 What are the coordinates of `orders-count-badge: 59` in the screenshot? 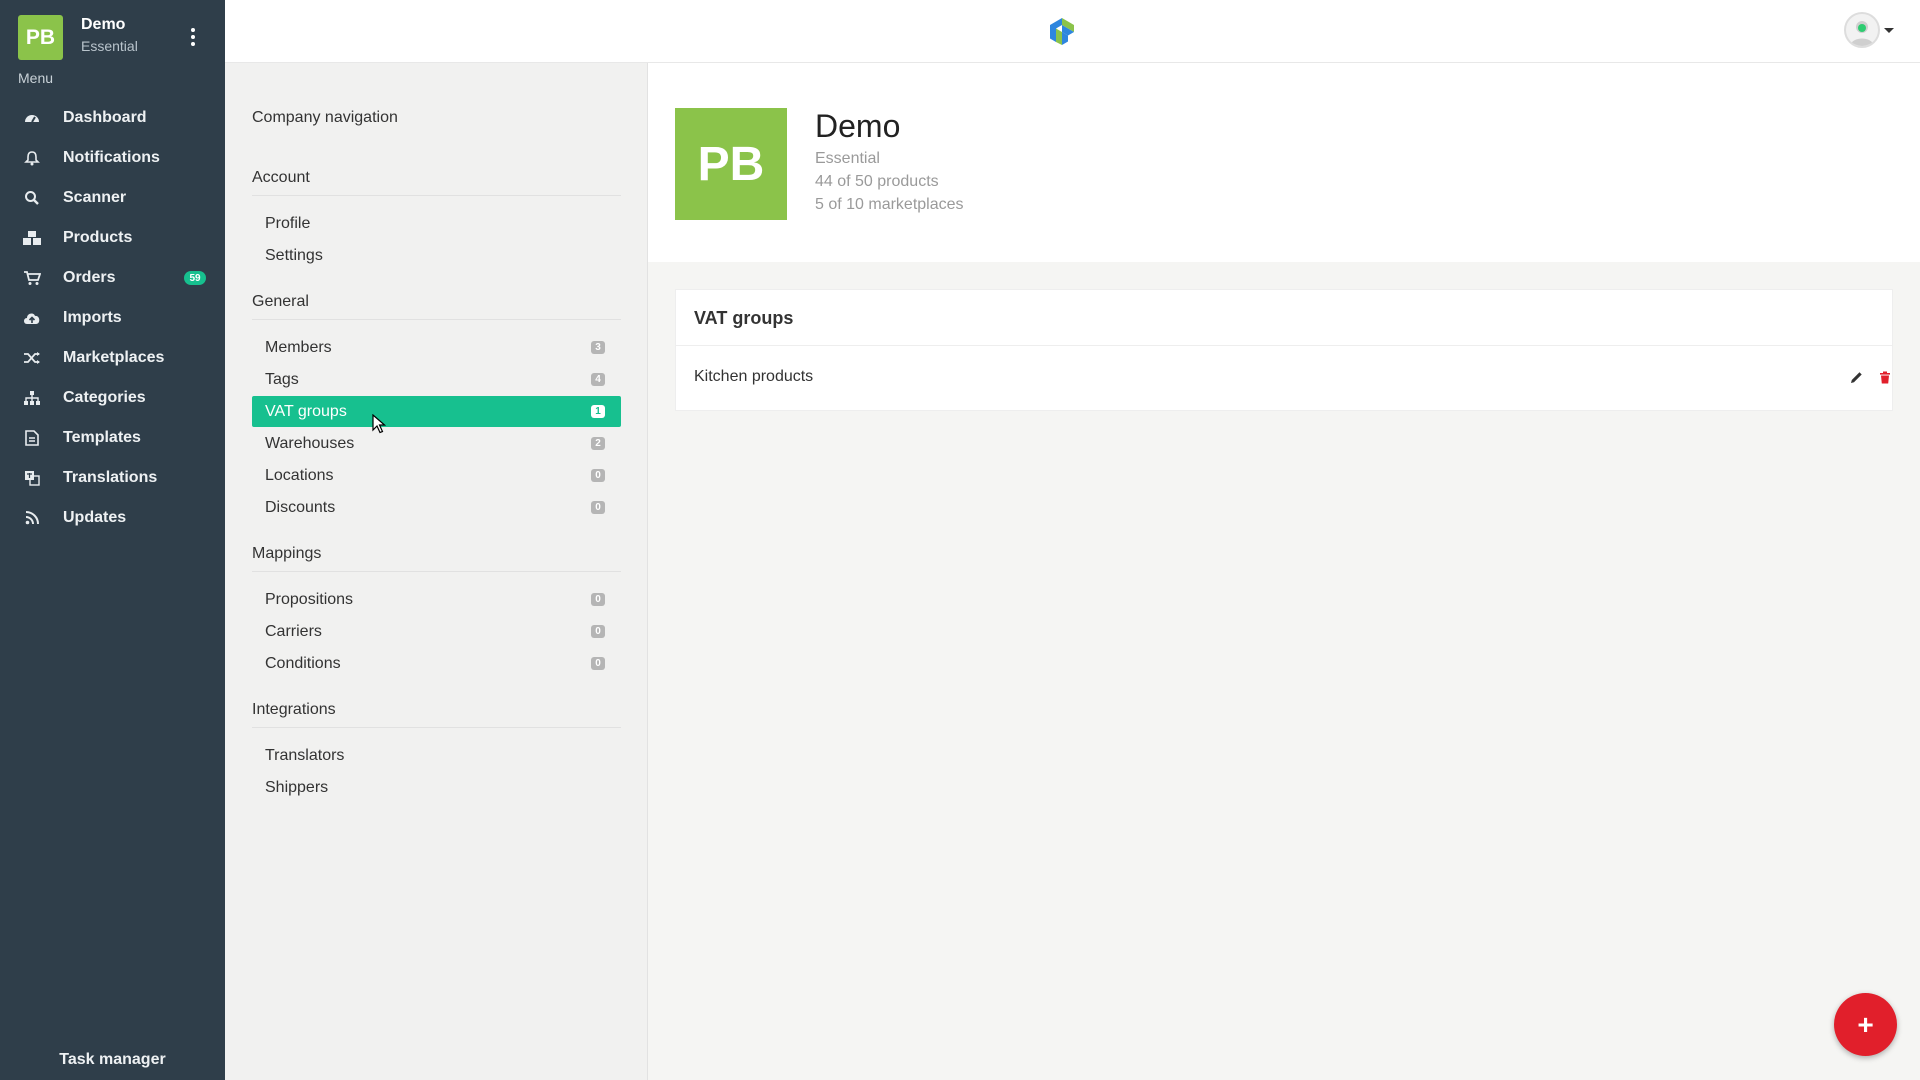 It's located at (195, 278).